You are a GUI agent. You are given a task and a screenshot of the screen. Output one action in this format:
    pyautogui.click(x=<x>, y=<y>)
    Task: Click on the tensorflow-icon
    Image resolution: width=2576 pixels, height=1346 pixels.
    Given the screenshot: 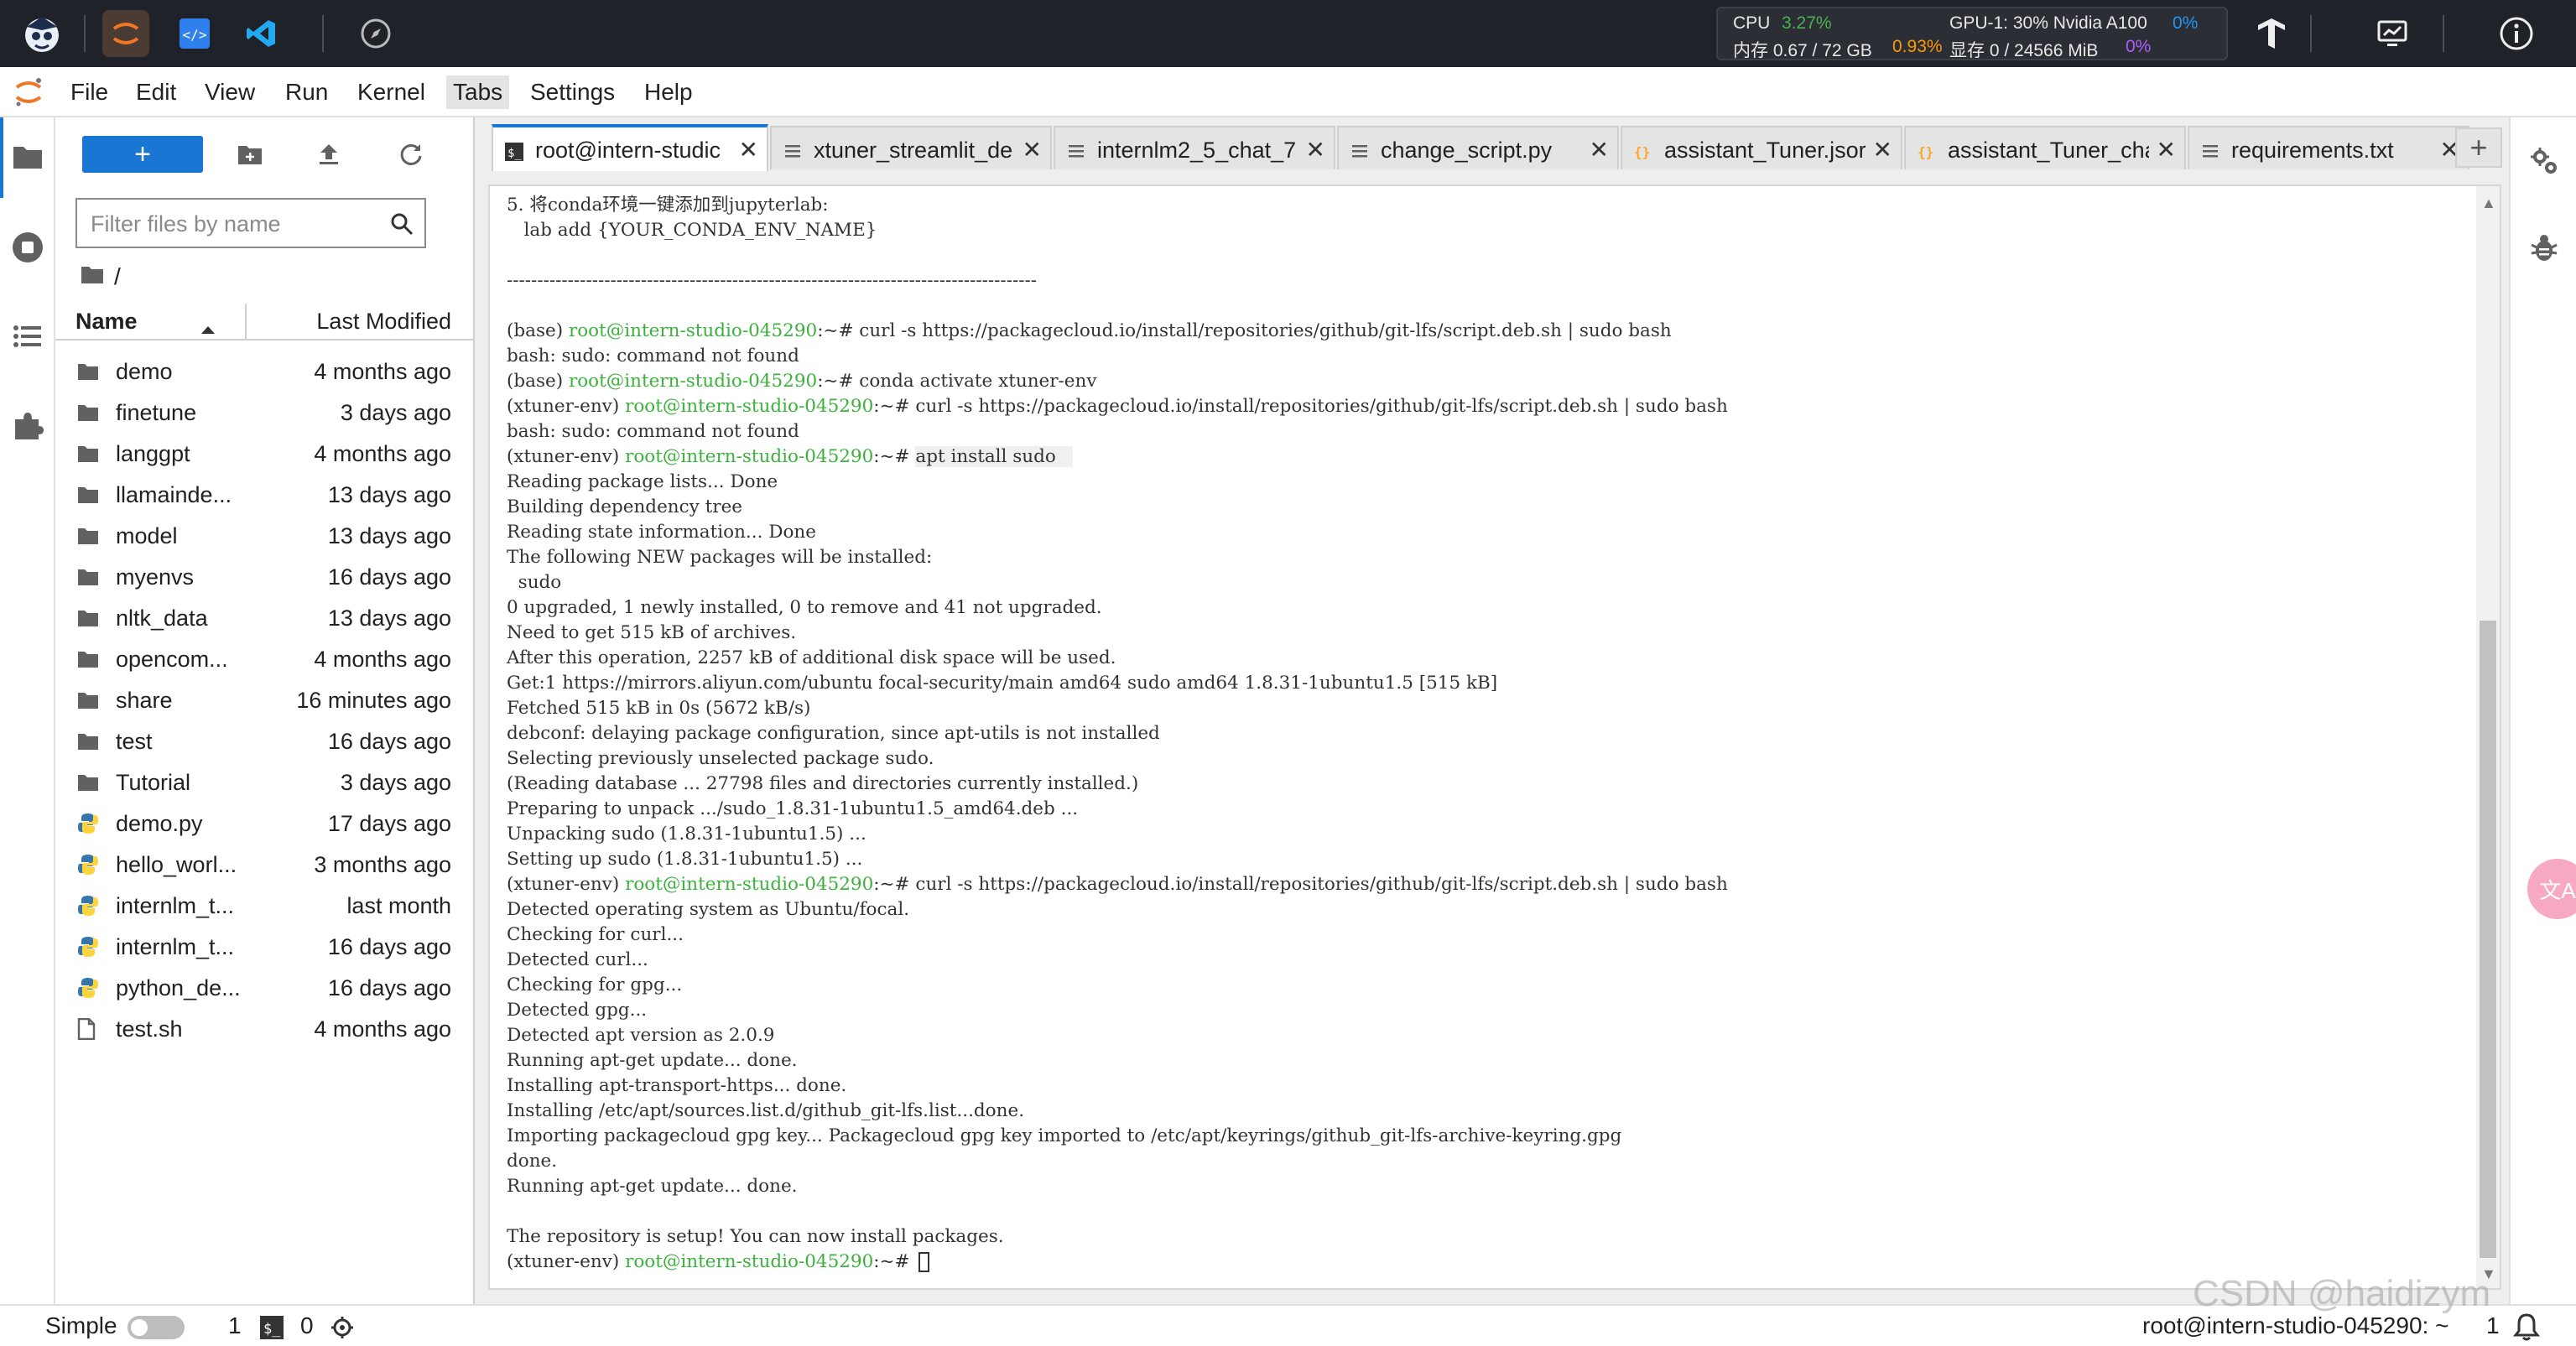 What is the action you would take?
    pyautogui.click(x=2271, y=33)
    